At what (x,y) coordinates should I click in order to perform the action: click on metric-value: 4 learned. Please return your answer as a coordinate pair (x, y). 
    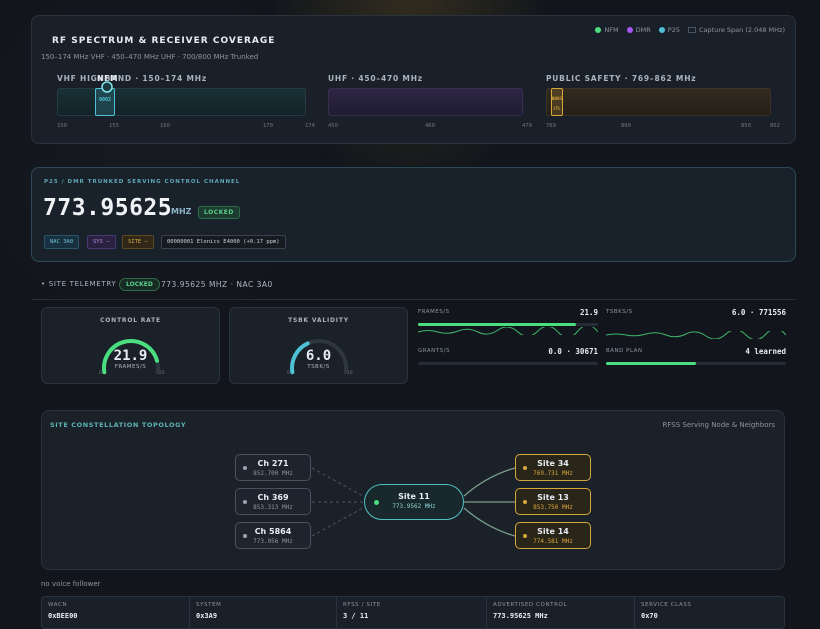
    Looking at the image, I should click on (765, 351).